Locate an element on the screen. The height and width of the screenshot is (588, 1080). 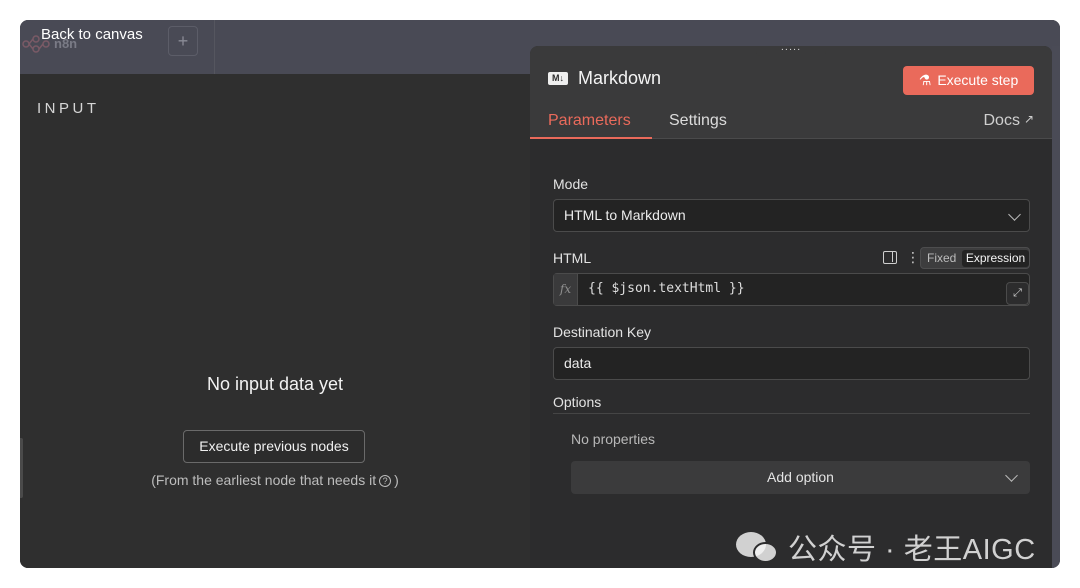
no-input-message: No input data yet is located at coordinates (275, 384).